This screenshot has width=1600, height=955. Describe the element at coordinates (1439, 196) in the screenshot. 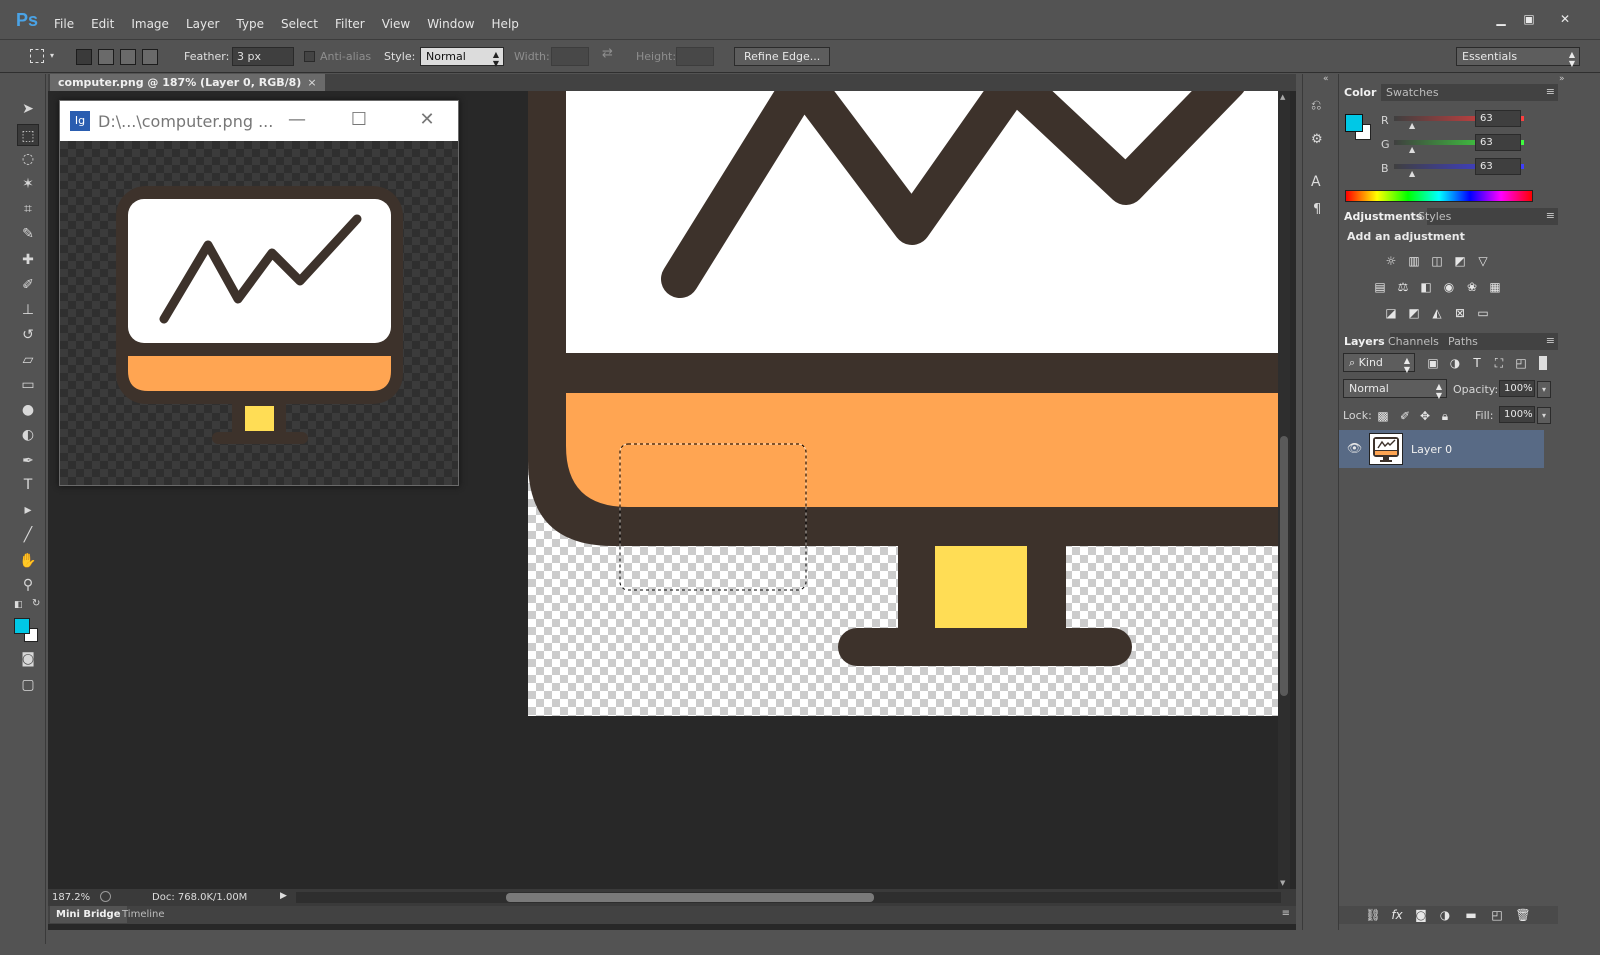

I see `color-spectrum-bar` at that location.